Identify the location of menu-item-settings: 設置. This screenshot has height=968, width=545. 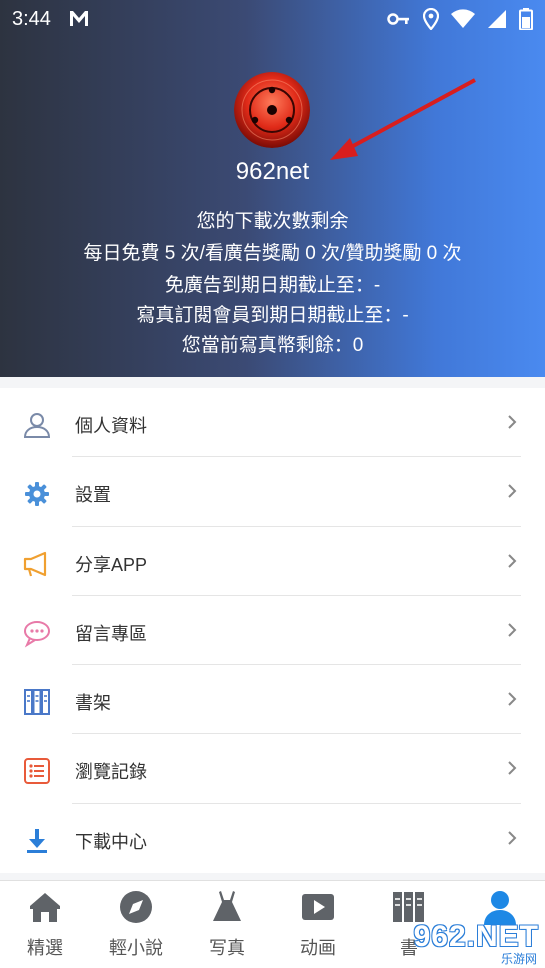
(272, 492).